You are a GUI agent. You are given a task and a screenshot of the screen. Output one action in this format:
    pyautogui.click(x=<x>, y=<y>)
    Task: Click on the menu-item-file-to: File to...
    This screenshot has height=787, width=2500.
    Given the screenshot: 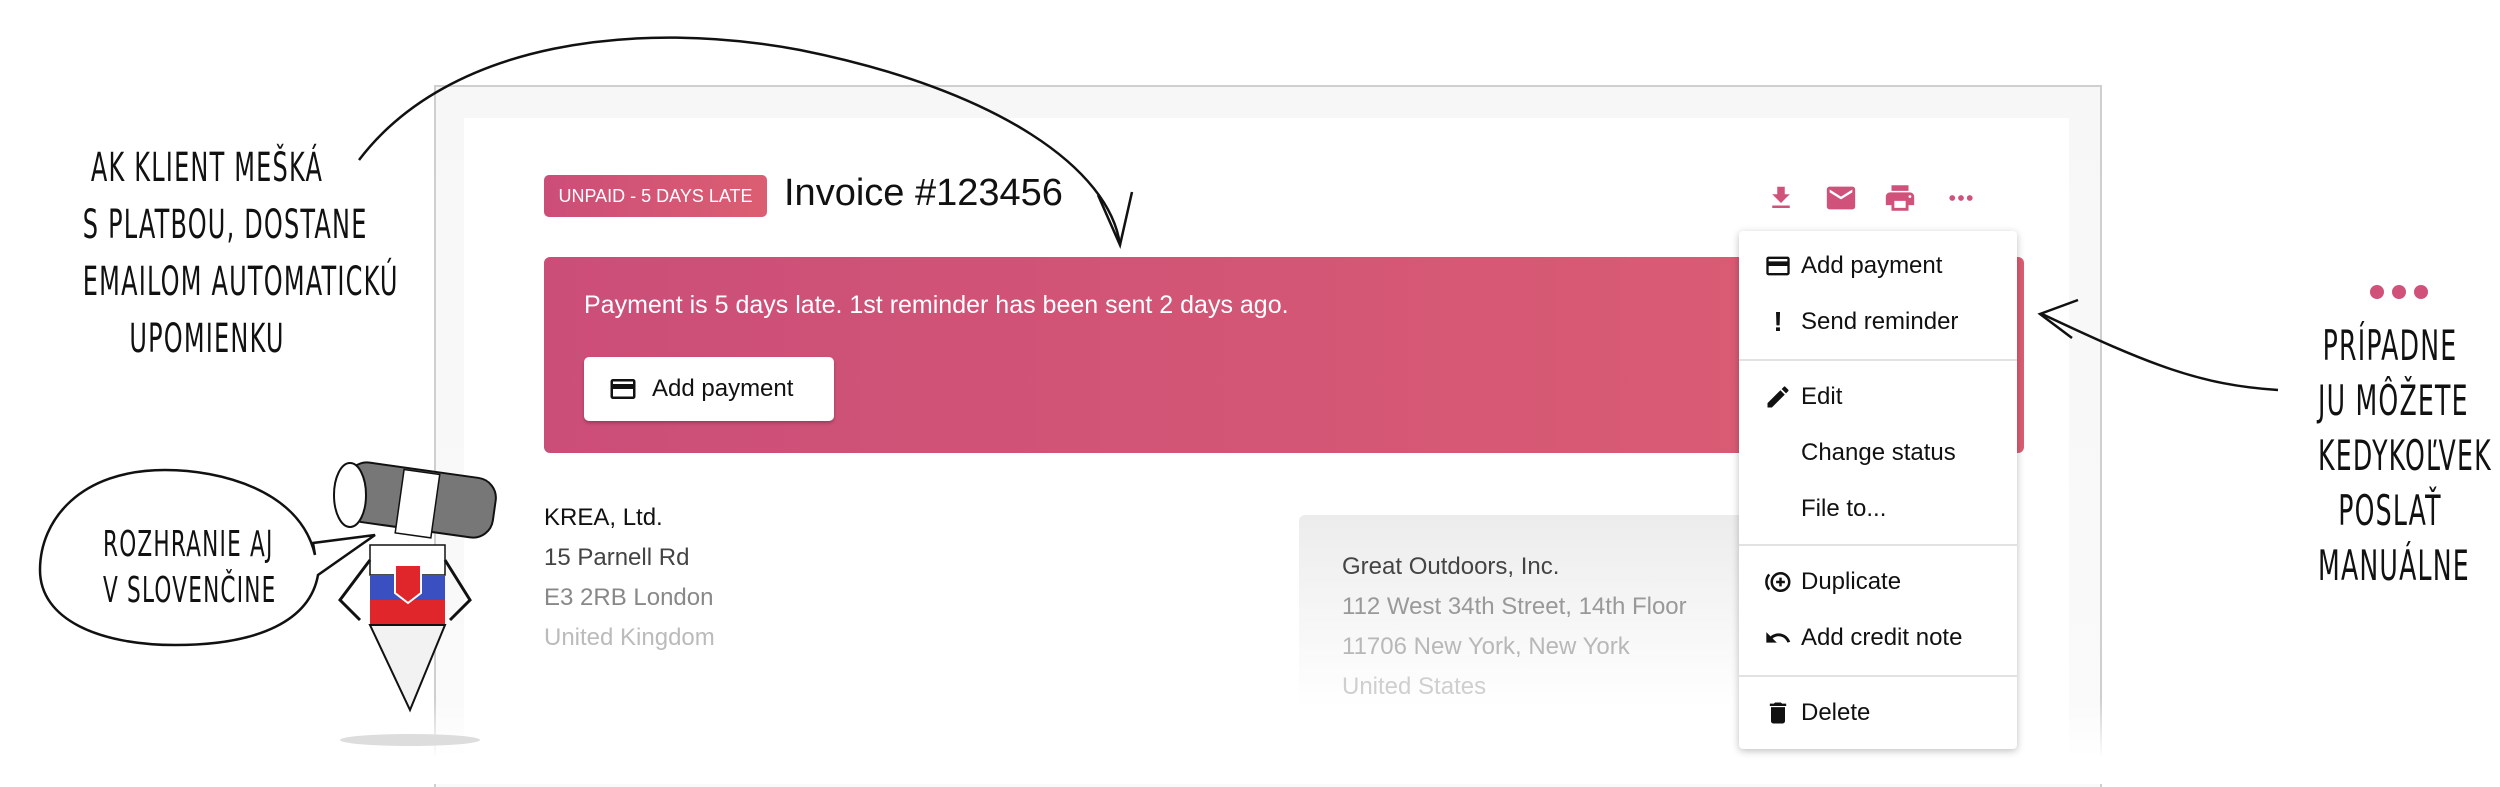 What is the action you would take?
    pyautogui.click(x=1878, y=509)
    